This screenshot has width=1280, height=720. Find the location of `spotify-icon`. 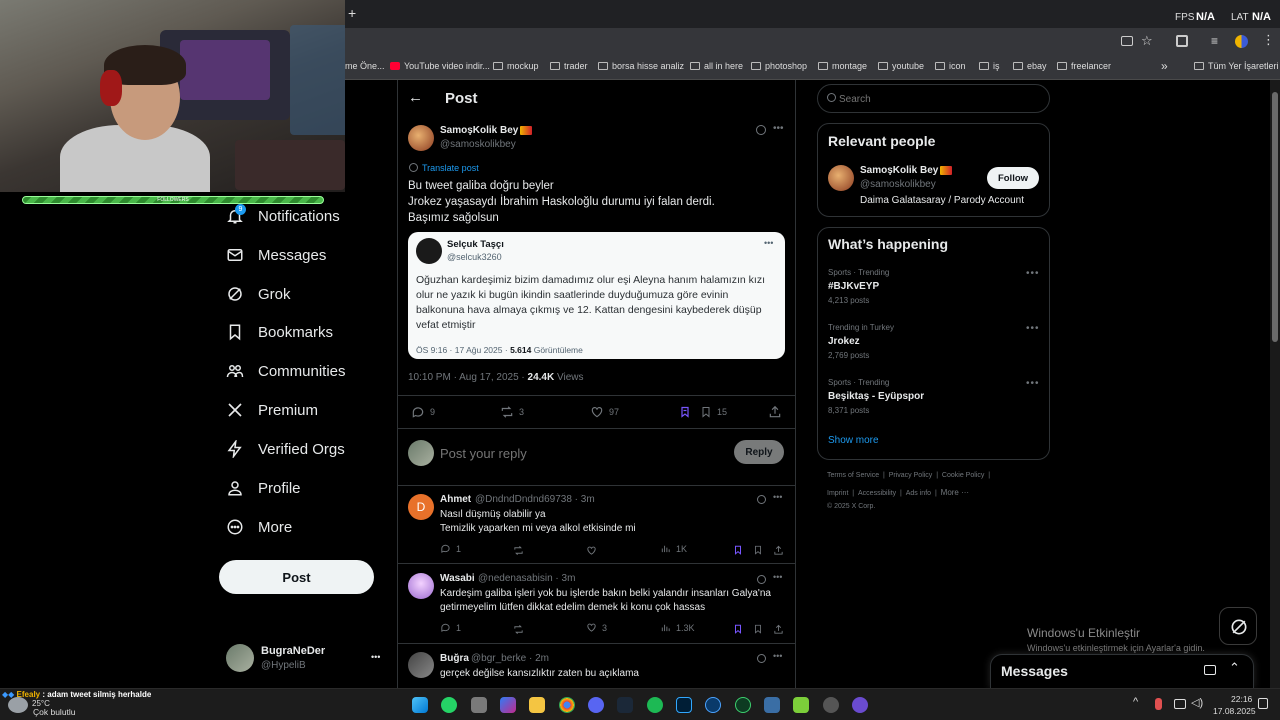

spotify-icon is located at coordinates (655, 705).